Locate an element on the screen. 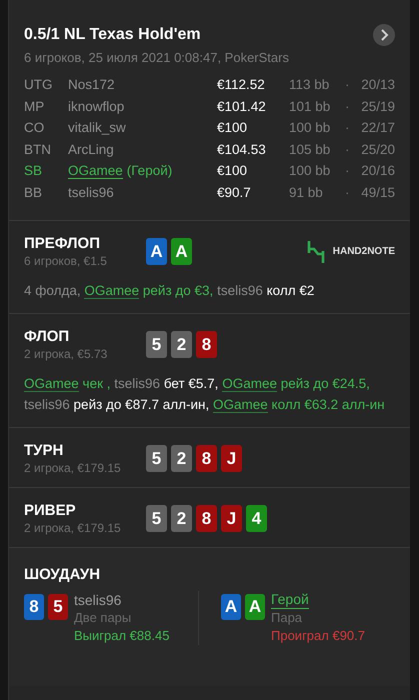 This screenshot has height=700, width=419. next-button is located at coordinates (384, 35).